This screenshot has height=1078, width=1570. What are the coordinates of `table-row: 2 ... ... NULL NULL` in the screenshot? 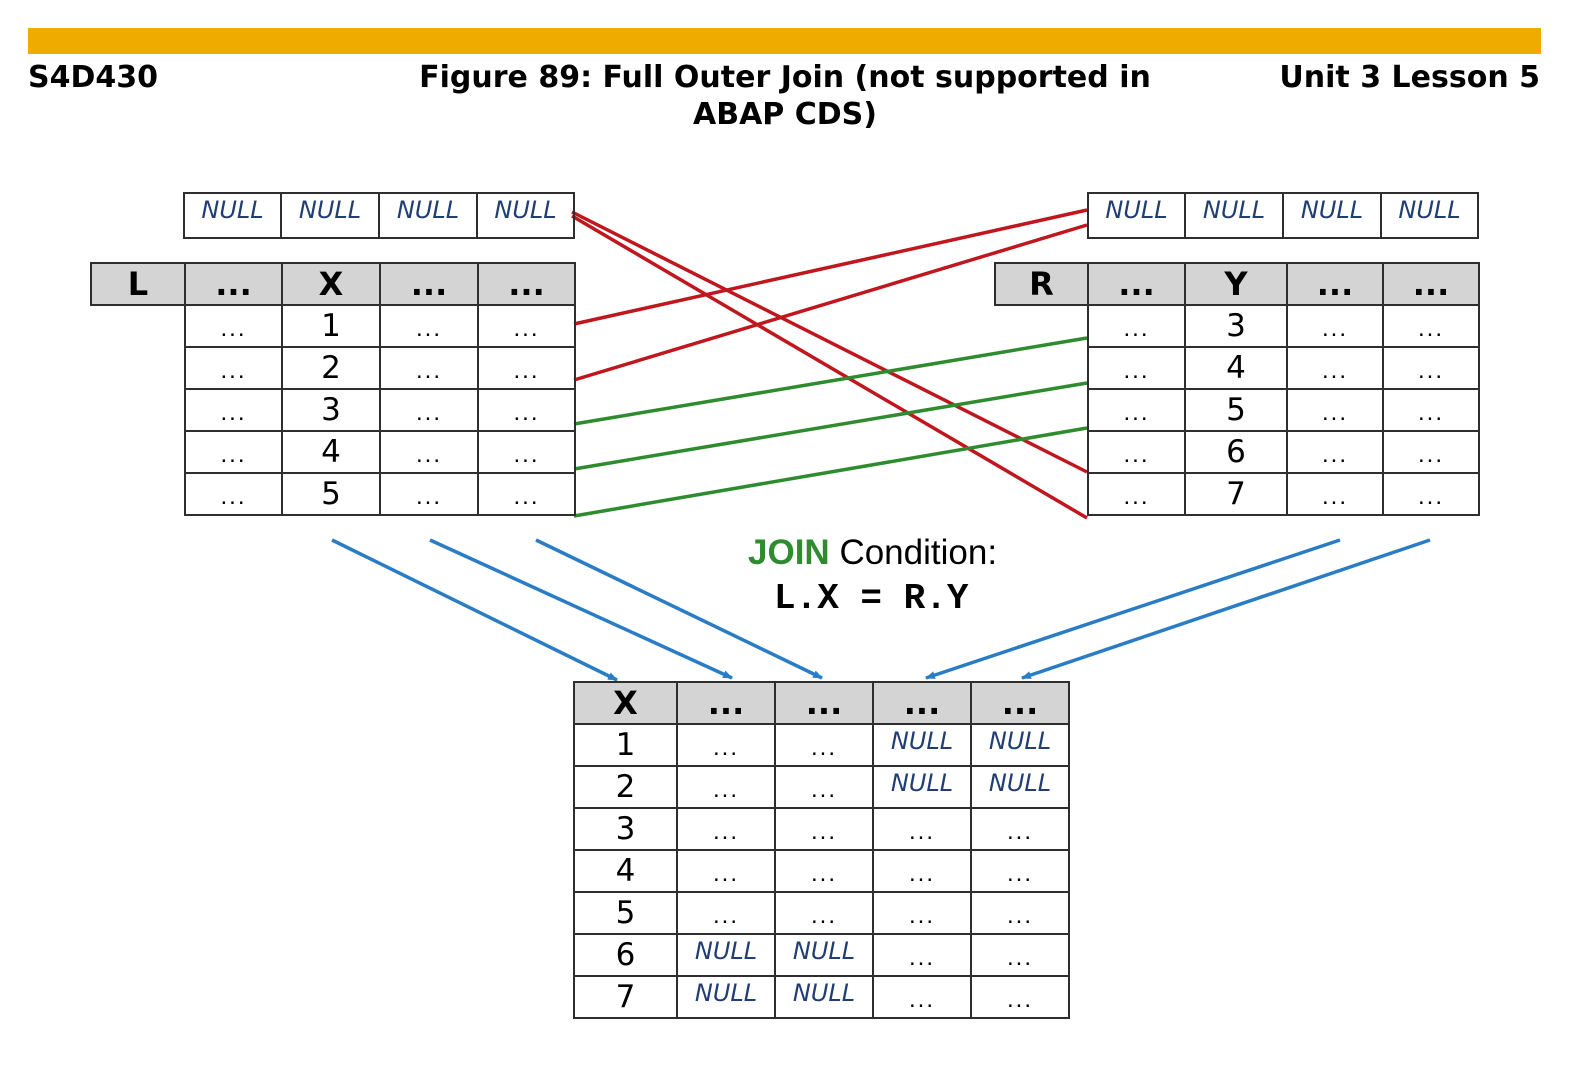 It's located at (821, 787).